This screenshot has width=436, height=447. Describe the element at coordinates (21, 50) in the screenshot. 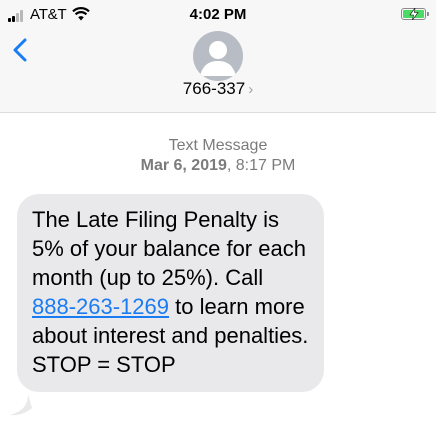

I see `back-chevron-icon` at that location.